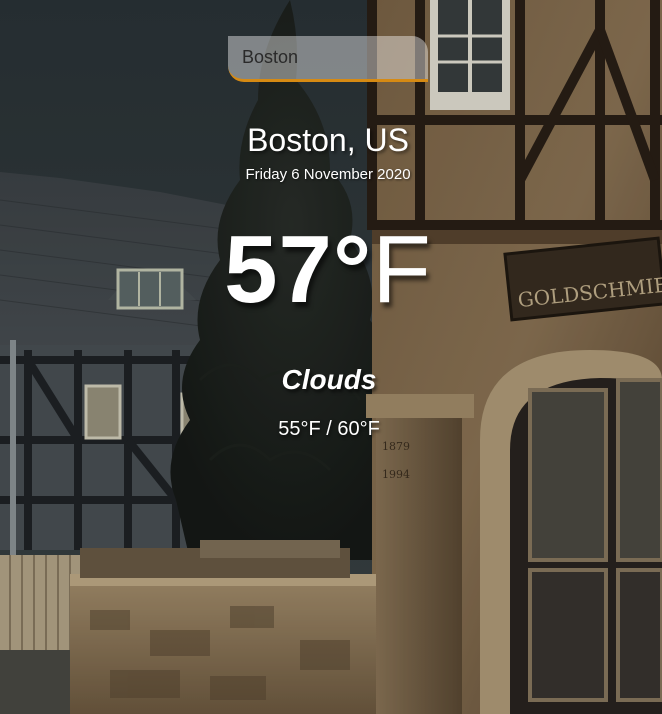 The image size is (662, 714). What do you see at coordinates (328, 174) in the screenshot?
I see `date-label: Friday 6 November 2020` at bounding box center [328, 174].